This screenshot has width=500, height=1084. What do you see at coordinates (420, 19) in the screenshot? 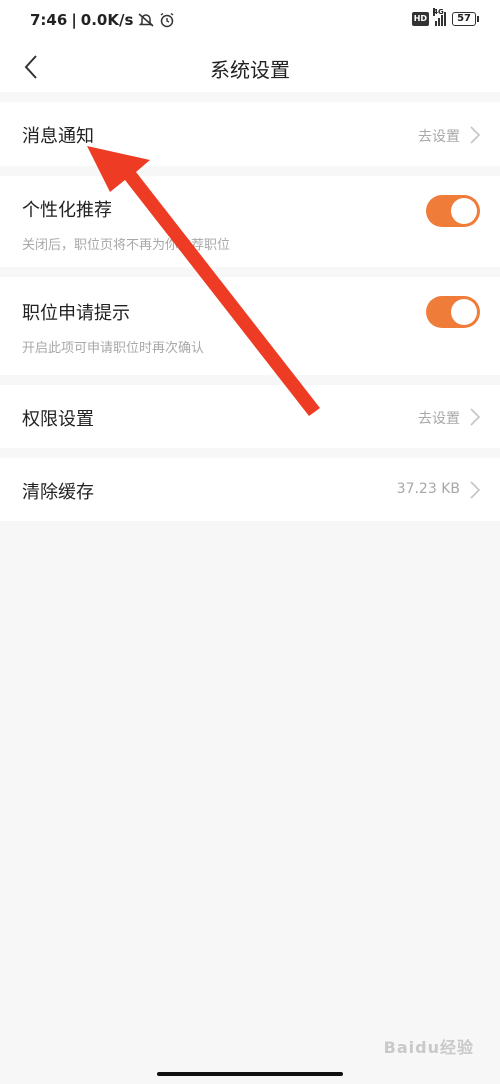
I see `hd-badge: HD` at bounding box center [420, 19].